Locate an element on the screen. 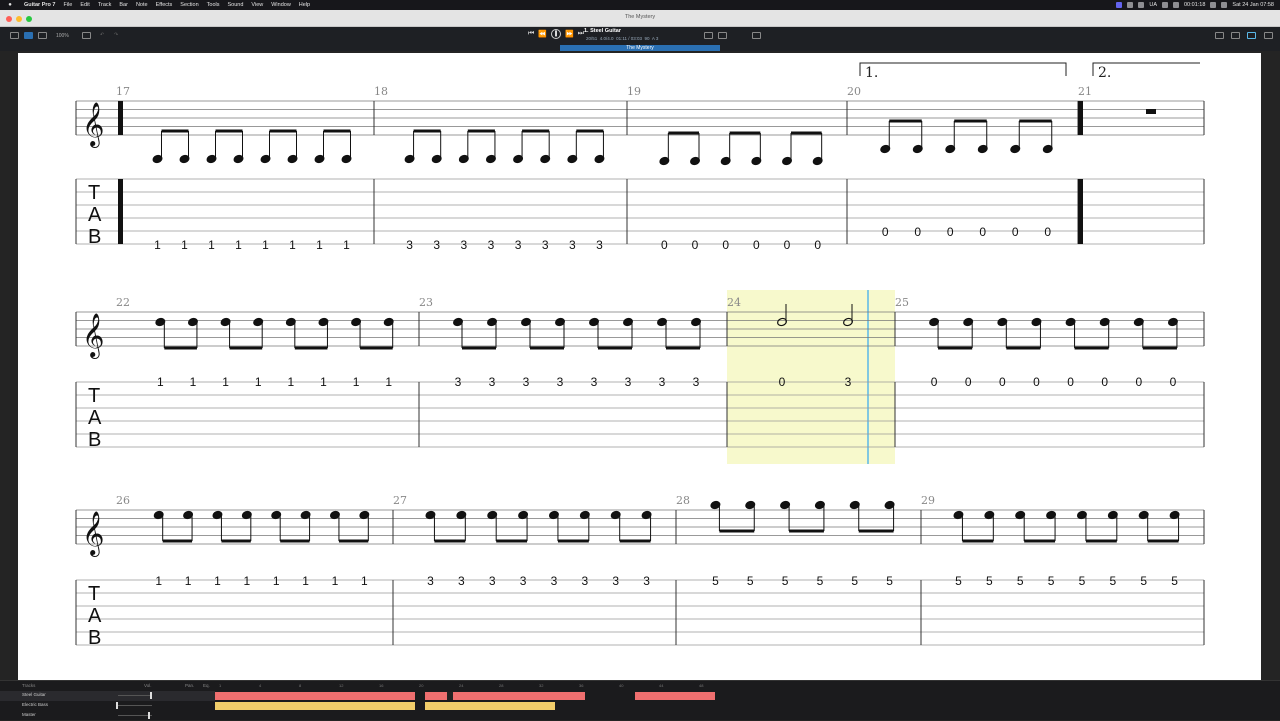 The width and height of the screenshot is (1280, 721). tempo-value: 90 is located at coordinates (647, 38).